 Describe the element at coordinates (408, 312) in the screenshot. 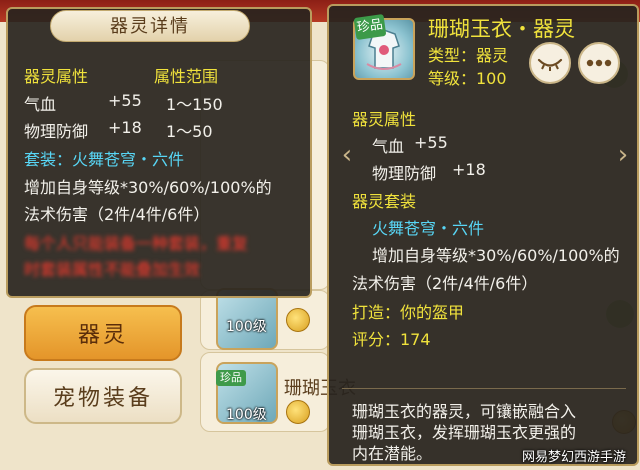

I see `forge-line: 打造：你的盔甲` at that location.